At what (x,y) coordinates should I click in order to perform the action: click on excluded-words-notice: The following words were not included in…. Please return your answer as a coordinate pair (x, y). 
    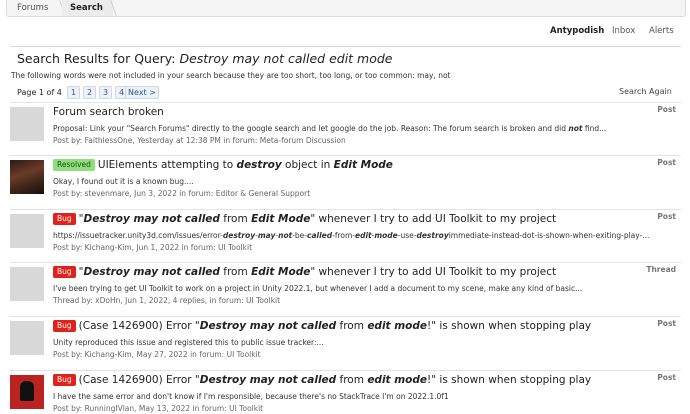
    Looking at the image, I should click on (231, 75).